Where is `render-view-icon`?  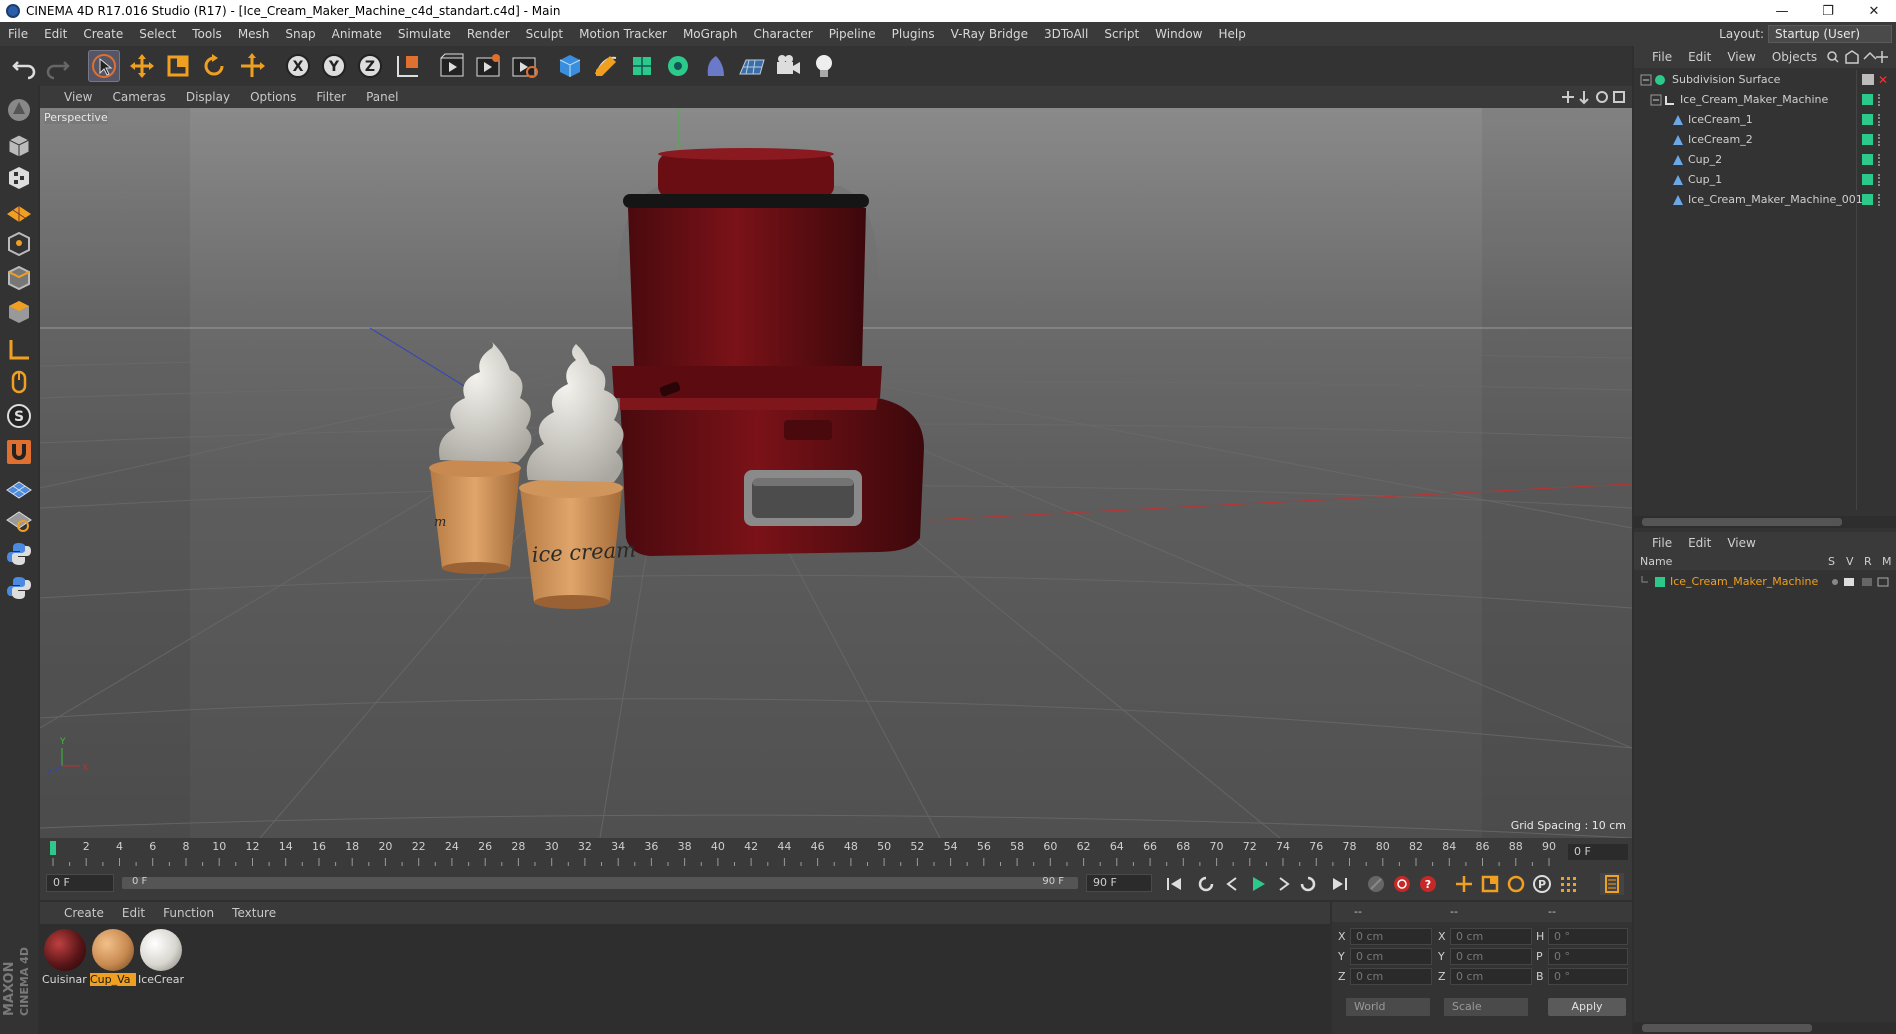 render-view-icon is located at coordinates (452, 66).